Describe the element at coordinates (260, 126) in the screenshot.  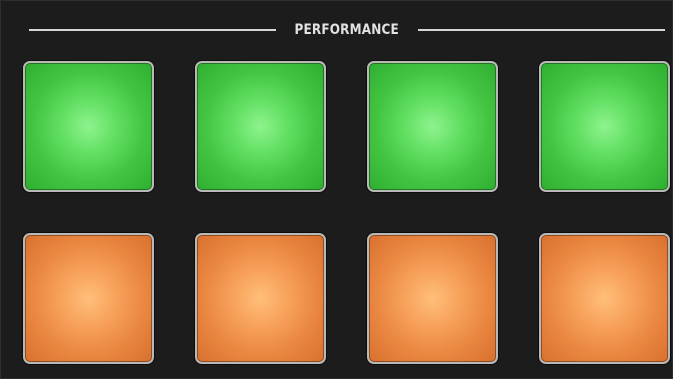
I see `pad-2-green` at that location.